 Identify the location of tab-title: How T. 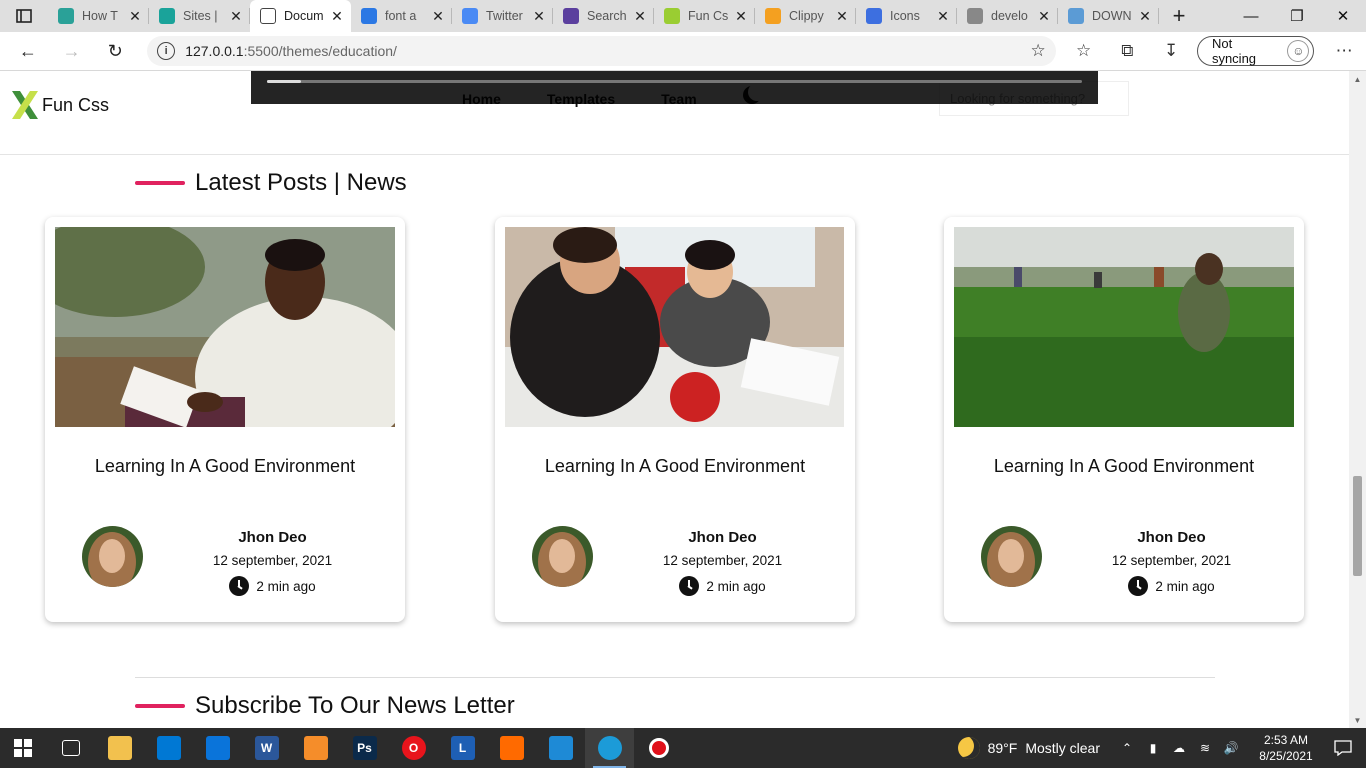
(100, 16).